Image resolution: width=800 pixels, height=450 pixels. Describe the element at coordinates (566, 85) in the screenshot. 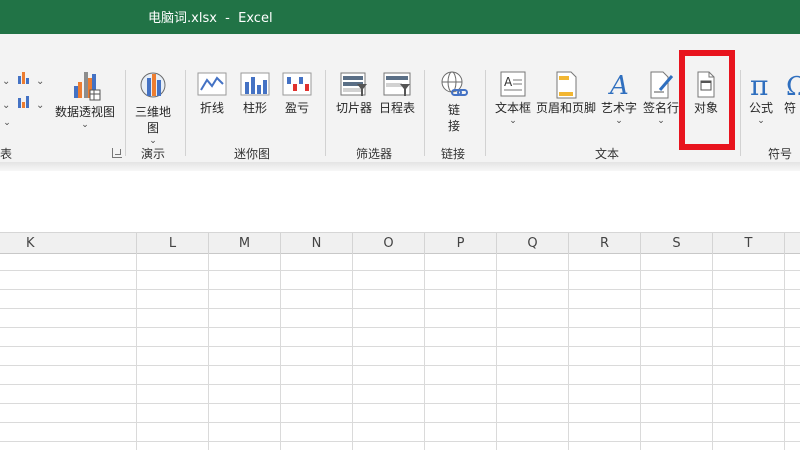

I see `header-footer-icon` at that location.